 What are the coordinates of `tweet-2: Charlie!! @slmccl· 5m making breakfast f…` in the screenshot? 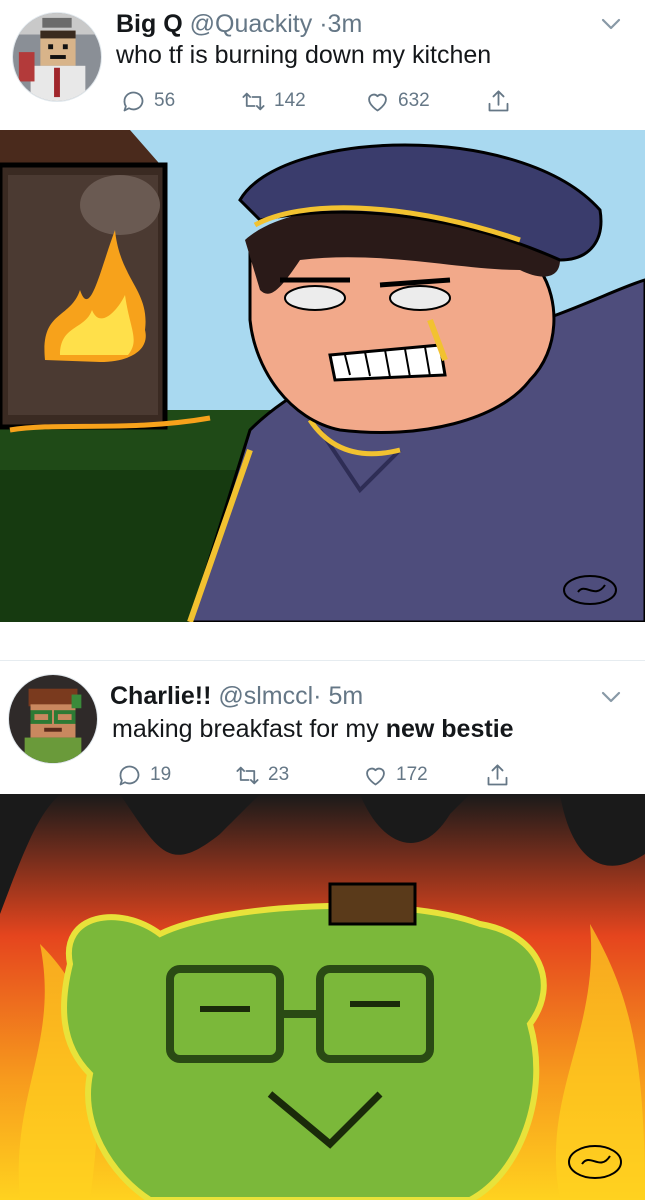 It's located at (322, 728).